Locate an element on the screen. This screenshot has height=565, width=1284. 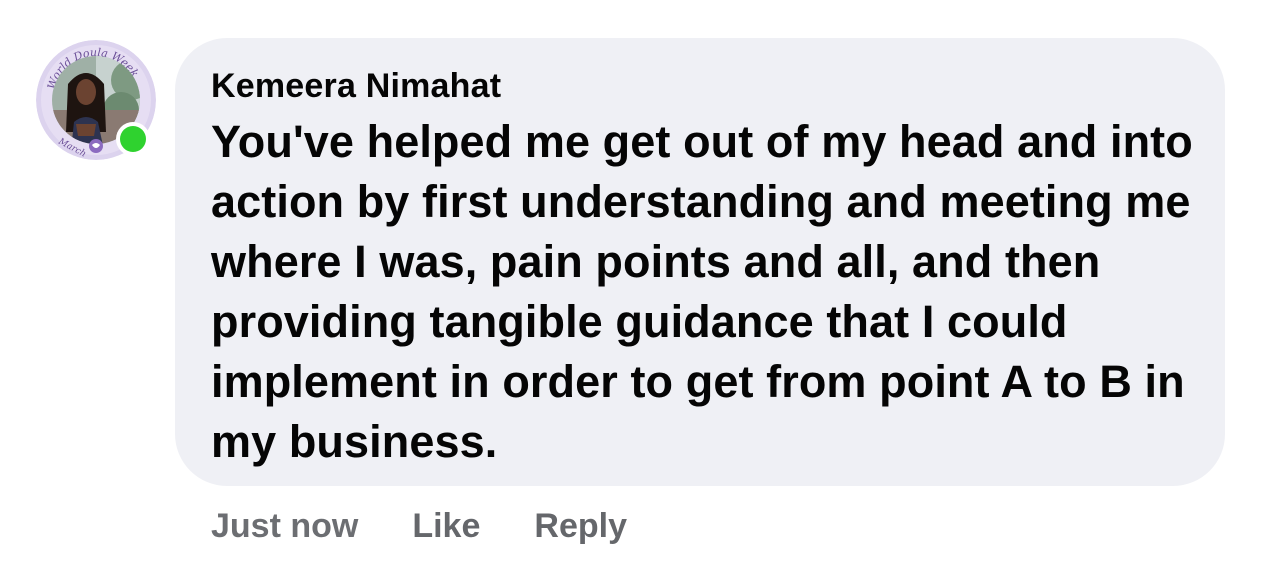
comment-author-name: Kemeera Nimahat is located at coordinates (704, 86).